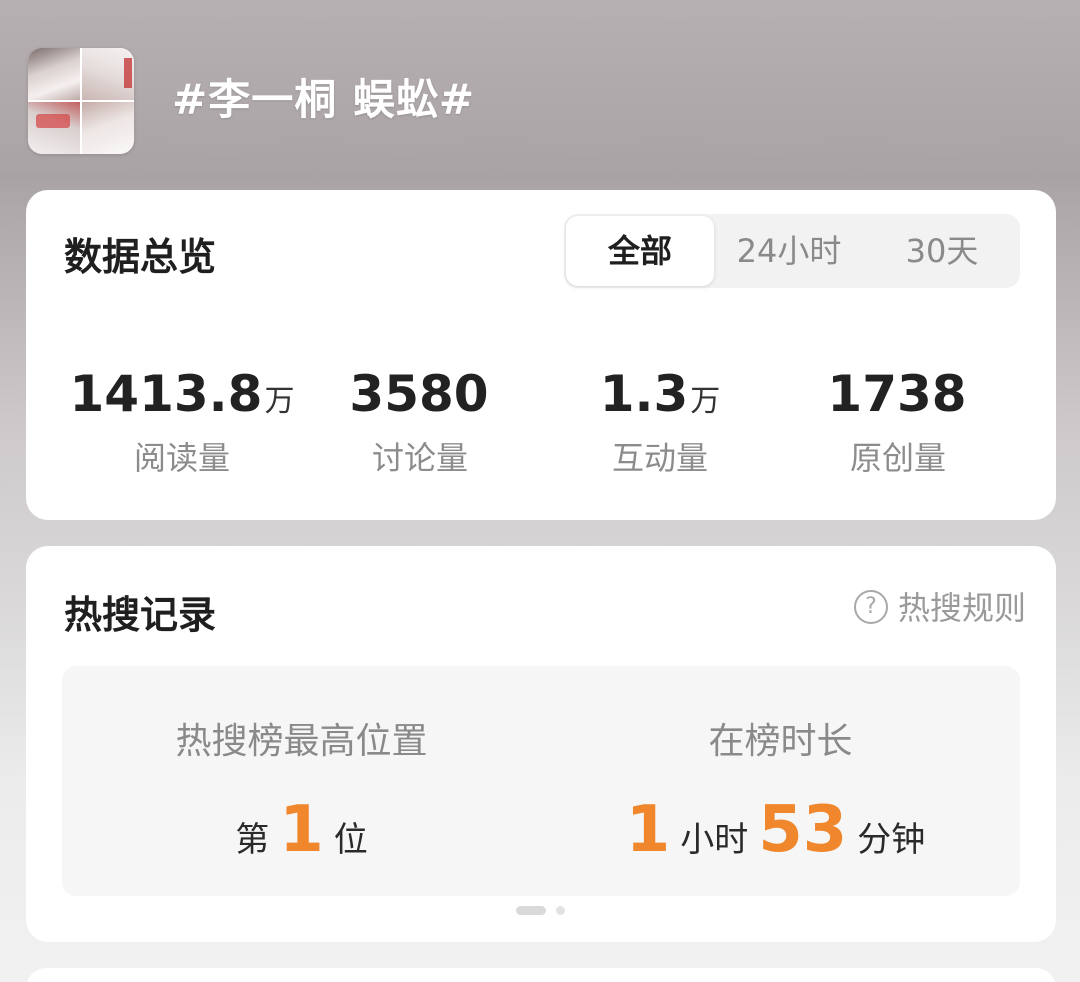  What do you see at coordinates (648, 830) in the screenshot?
I see `duration-hours: 1` at bounding box center [648, 830].